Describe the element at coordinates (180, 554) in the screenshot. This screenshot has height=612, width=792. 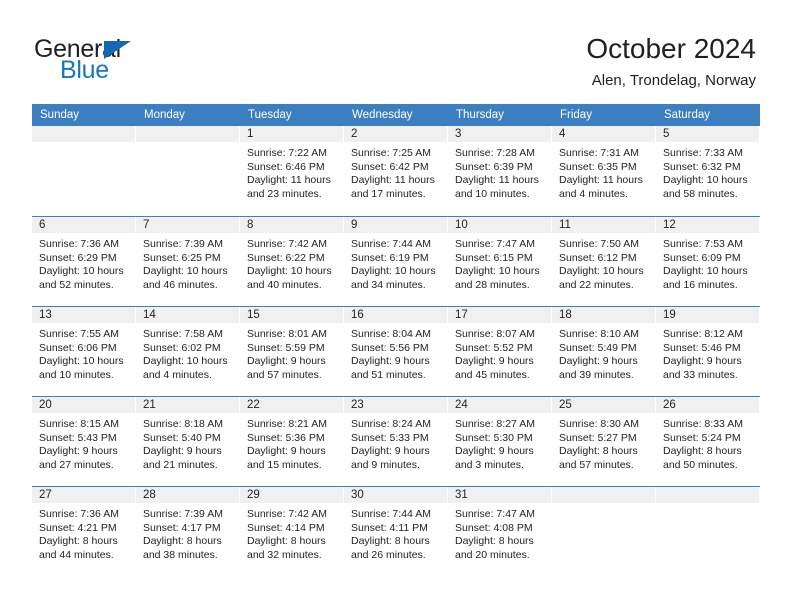
I see `day-detail-line: and 38 minutes.` at that location.